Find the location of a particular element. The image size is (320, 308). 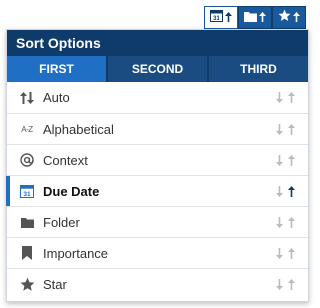

option-label: Auto is located at coordinates (56, 97).